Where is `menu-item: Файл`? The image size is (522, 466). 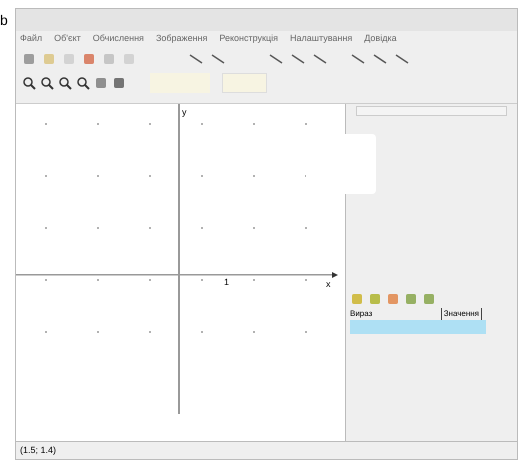 menu-item: Файл is located at coordinates (31, 39).